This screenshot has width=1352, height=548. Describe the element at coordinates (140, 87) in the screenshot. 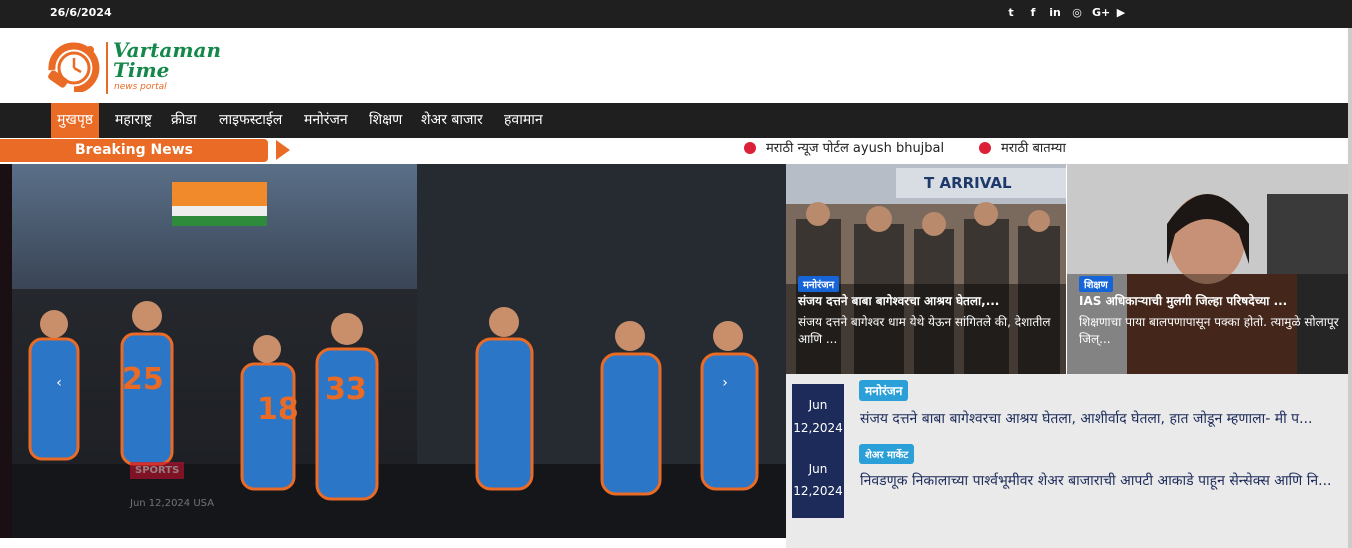

I see `logo-tagline: news portal` at that location.